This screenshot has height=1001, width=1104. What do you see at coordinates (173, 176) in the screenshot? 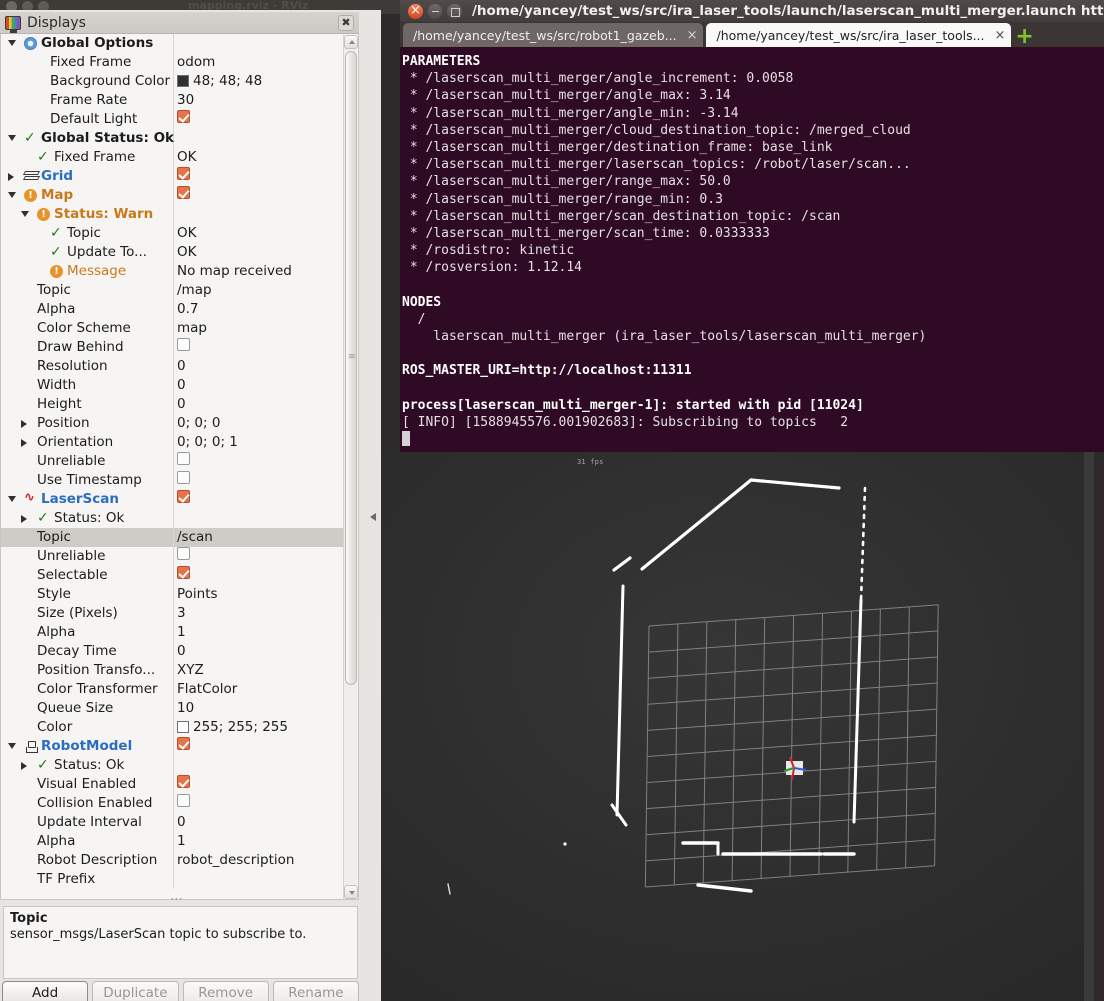
I see `tree-row: Grid` at bounding box center [173, 176].